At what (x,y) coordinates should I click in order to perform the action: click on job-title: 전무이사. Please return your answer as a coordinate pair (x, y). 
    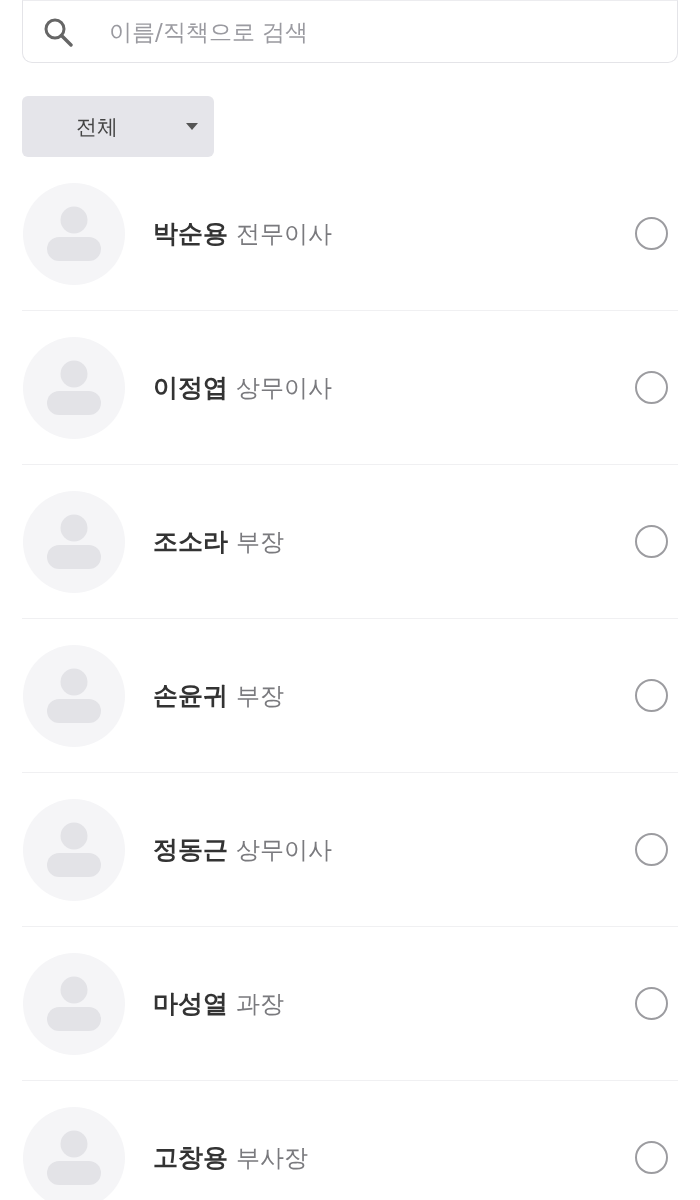
    Looking at the image, I should click on (284, 234).